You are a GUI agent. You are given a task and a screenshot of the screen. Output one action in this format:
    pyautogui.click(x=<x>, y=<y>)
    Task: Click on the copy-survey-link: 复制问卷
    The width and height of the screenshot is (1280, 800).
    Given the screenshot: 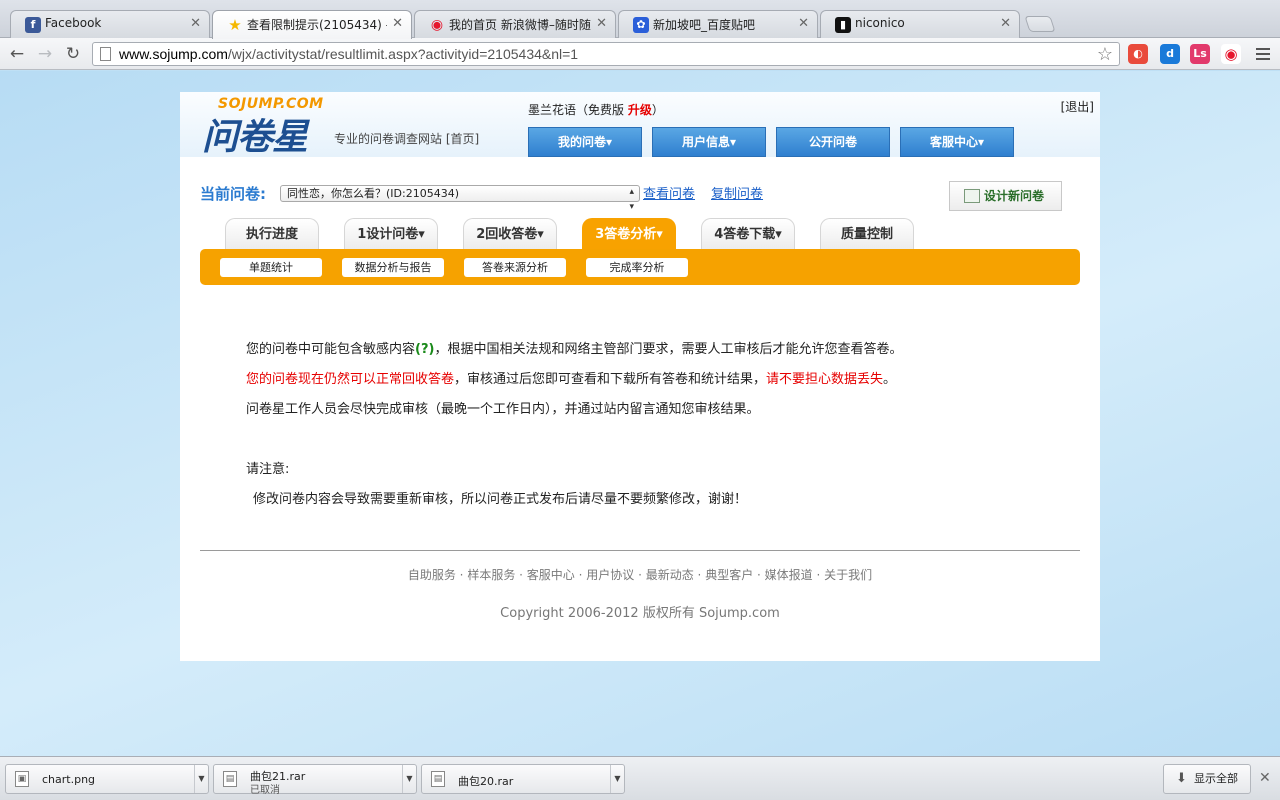 What is the action you would take?
    pyautogui.click(x=737, y=192)
    